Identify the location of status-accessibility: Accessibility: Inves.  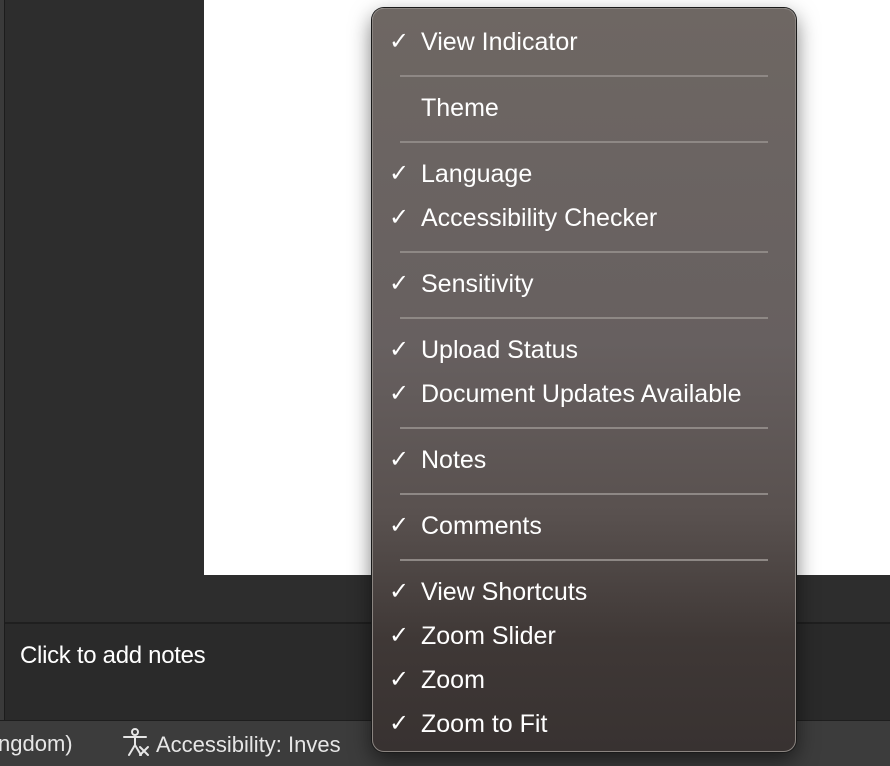
(230, 745).